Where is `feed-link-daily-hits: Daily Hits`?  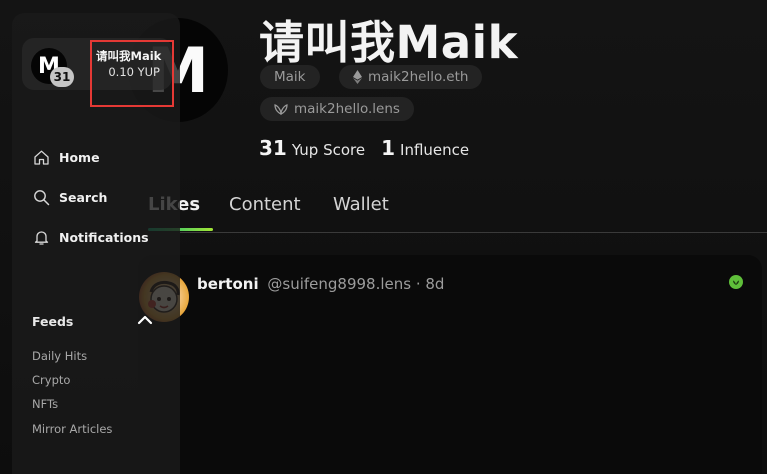
feed-link-daily-hits: Daily Hits is located at coordinates (59, 356).